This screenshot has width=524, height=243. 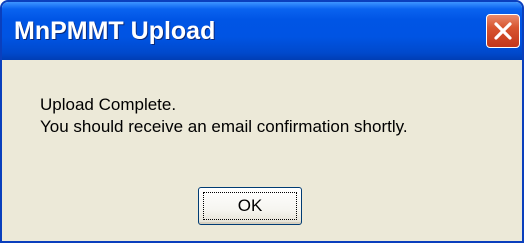 I want to click on close-button, so click(x=503, y=31).